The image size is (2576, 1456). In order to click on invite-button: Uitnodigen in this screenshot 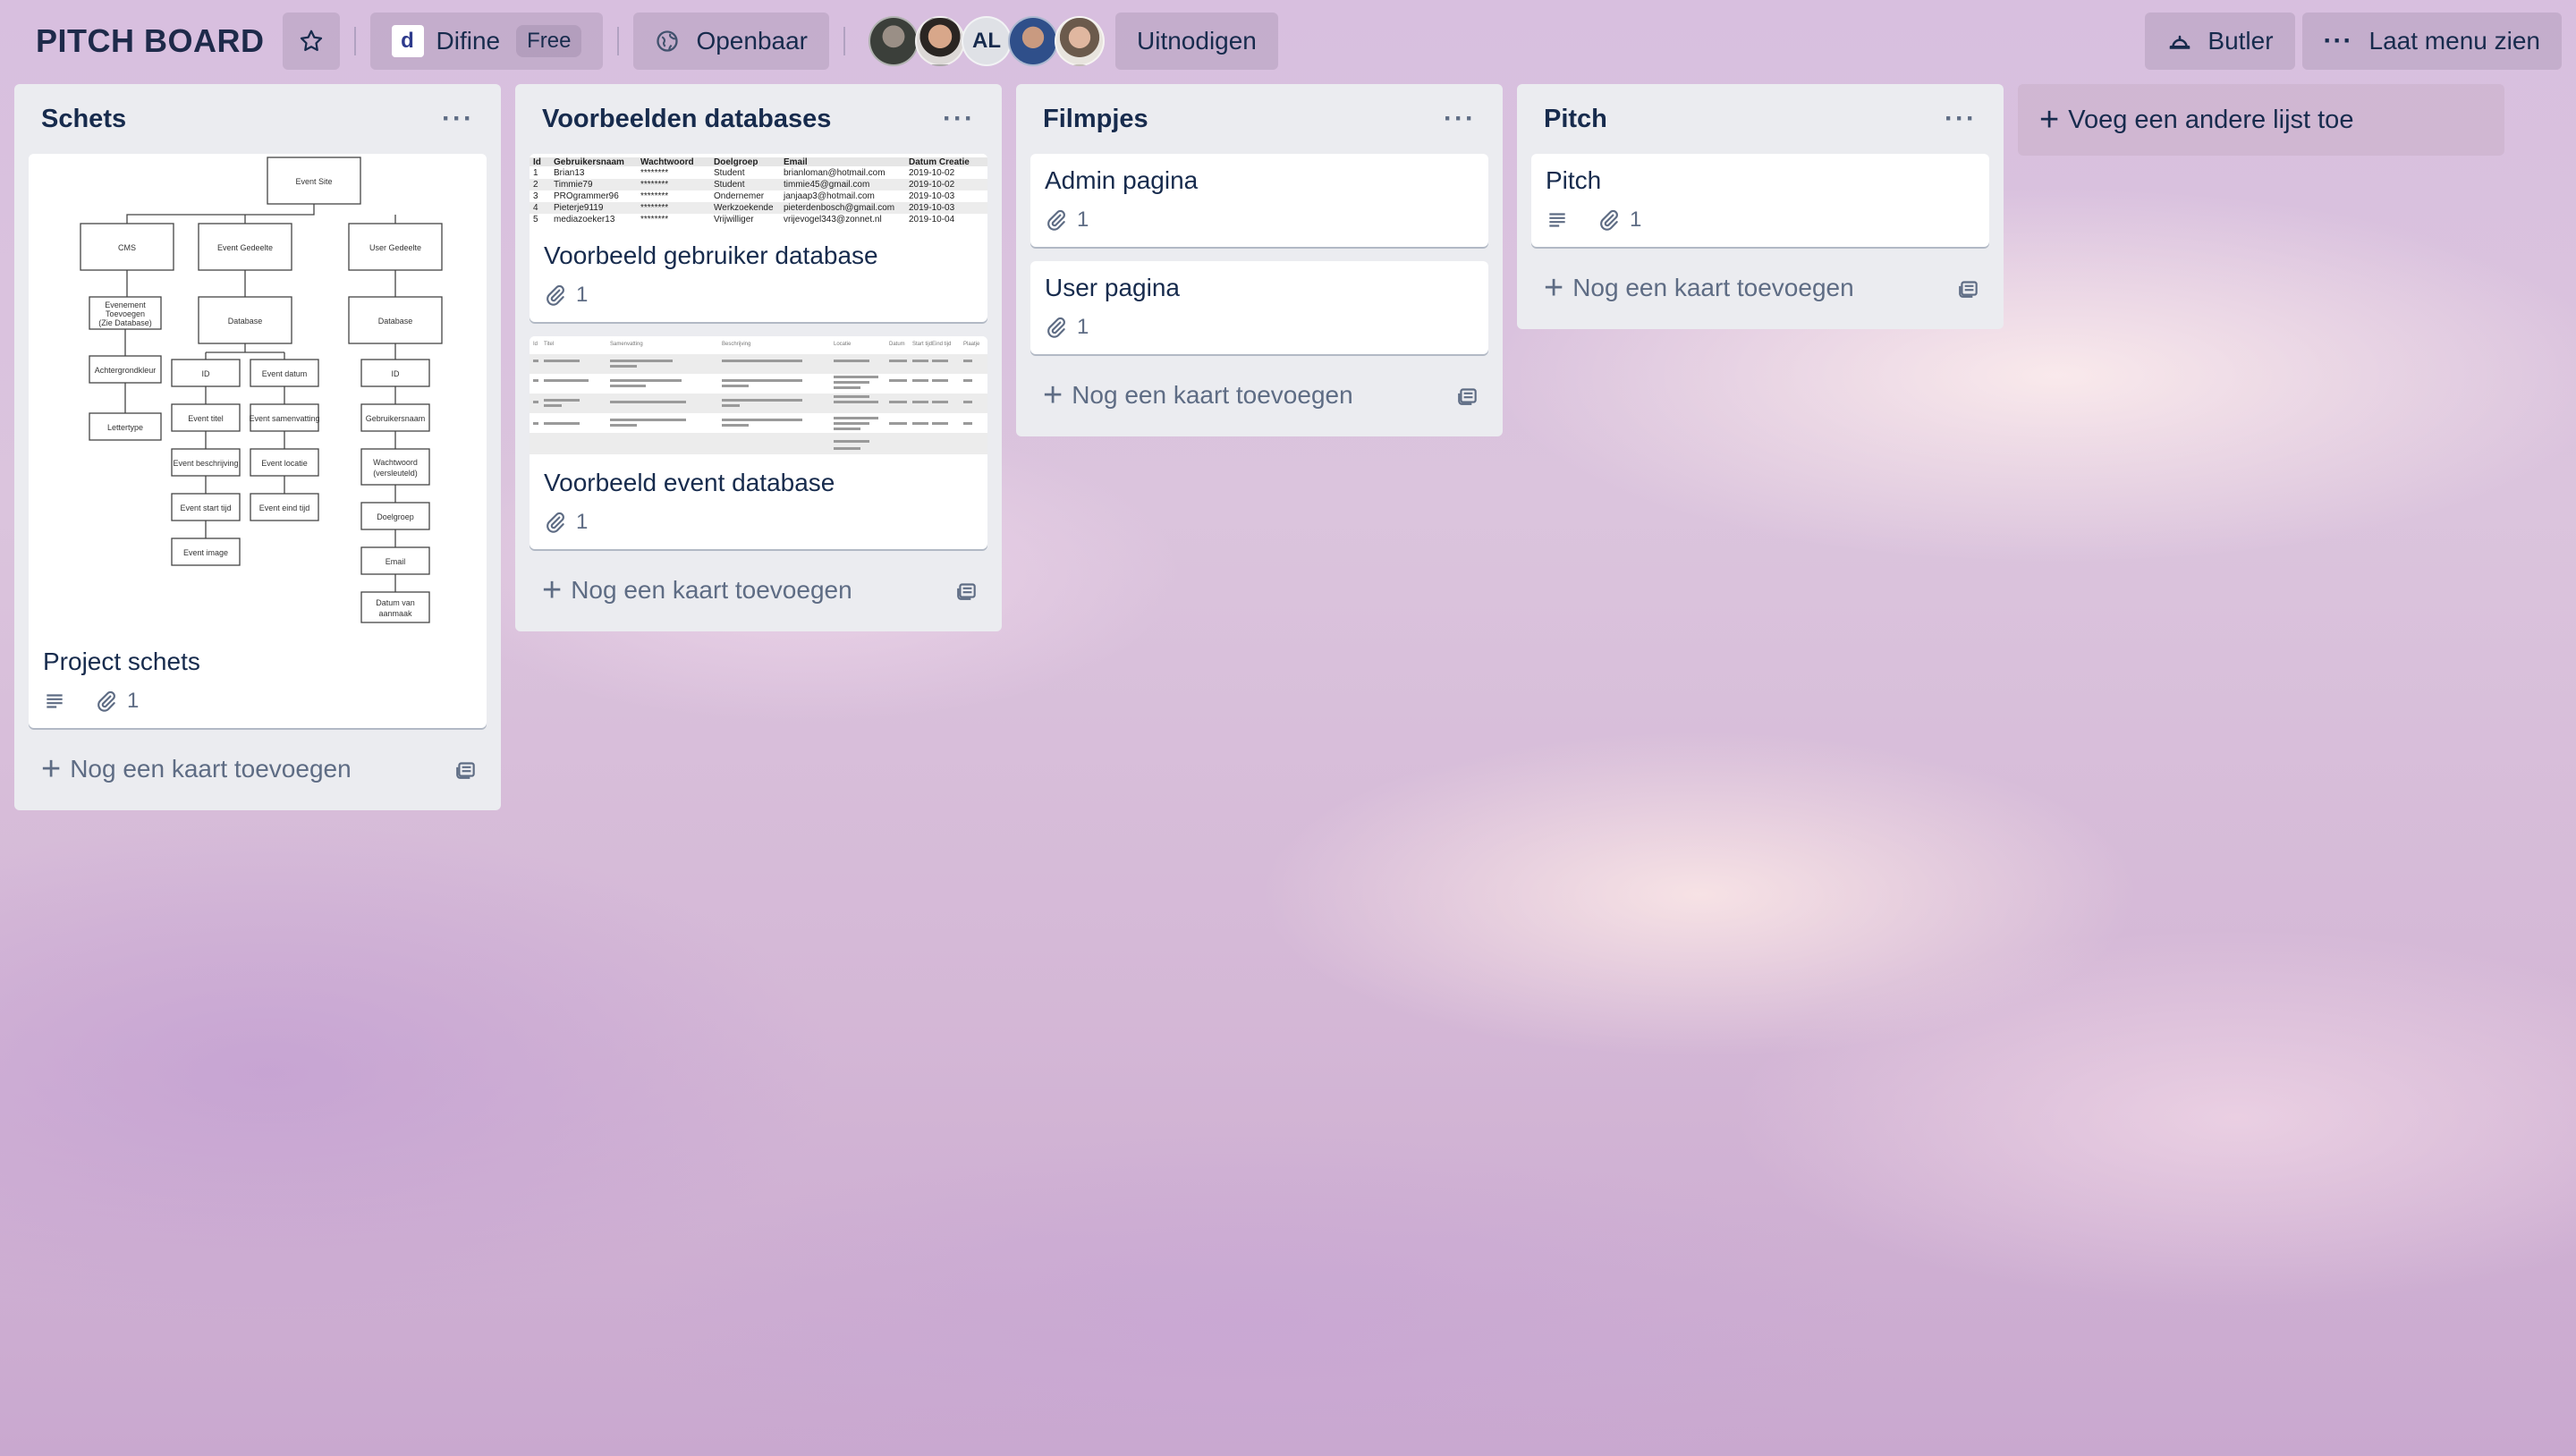, I will do `click(1196, 41)`.